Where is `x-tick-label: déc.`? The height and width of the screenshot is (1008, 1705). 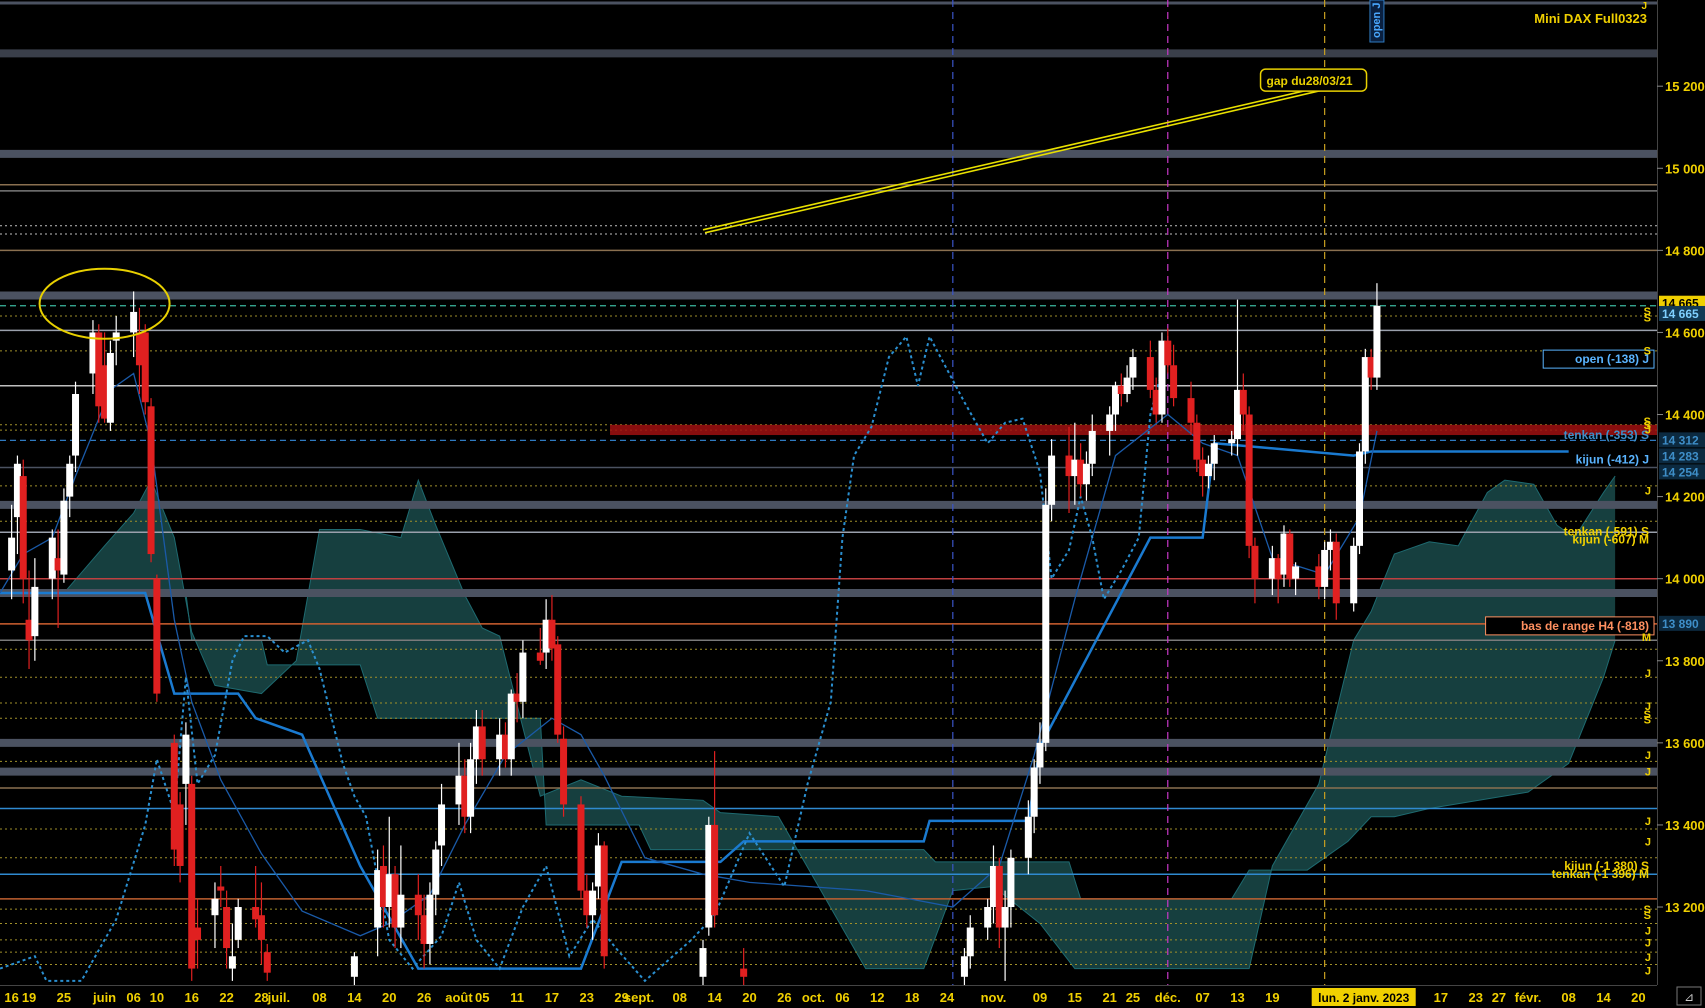
x-tick-label: déc. is located at coordinates (1168, 997).